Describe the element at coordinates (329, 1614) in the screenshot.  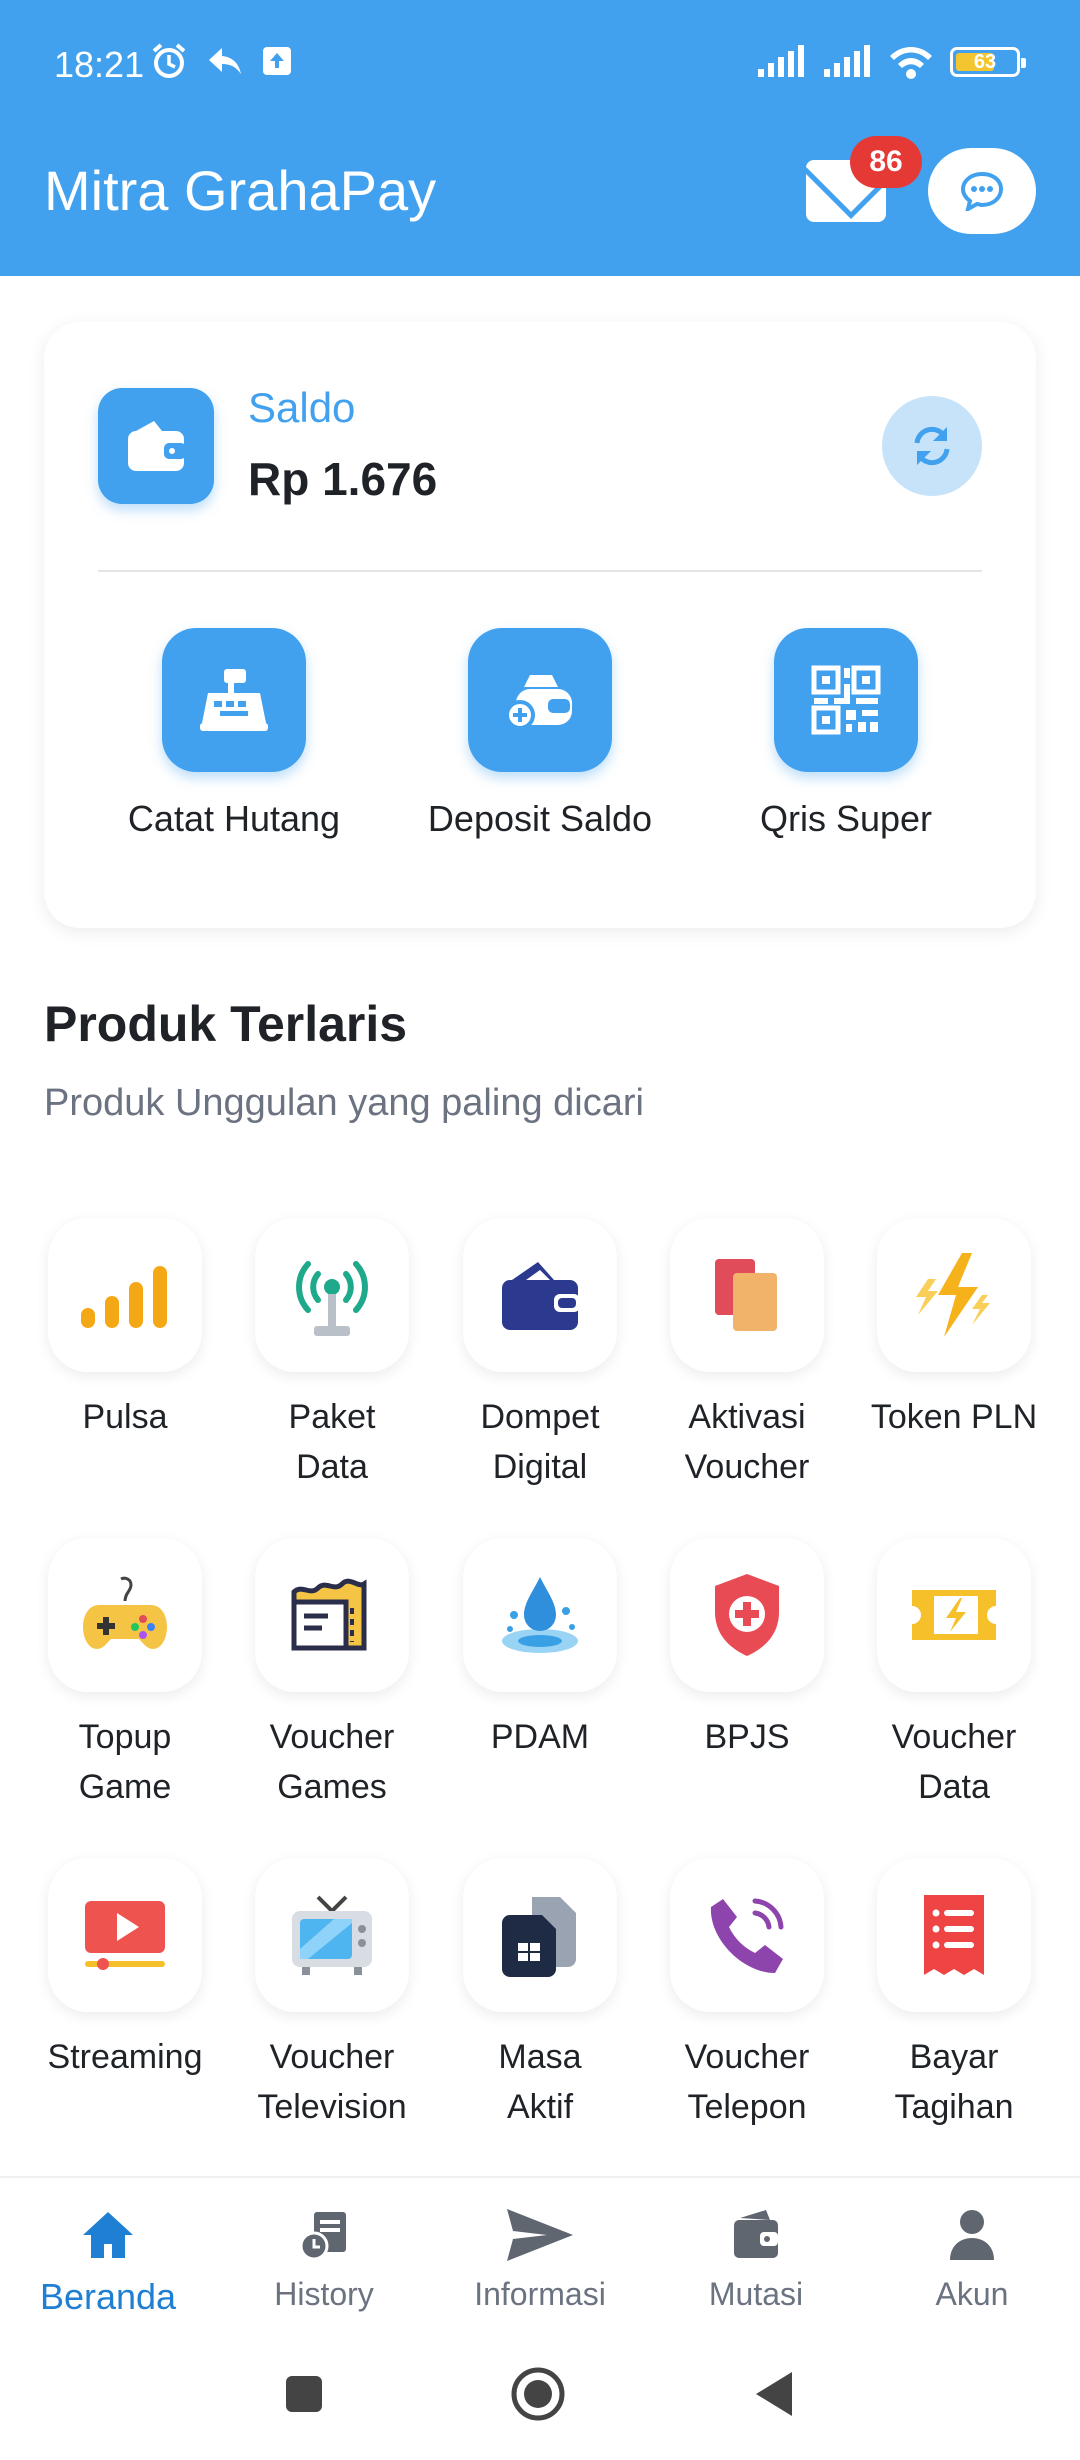
I see `game-voucher-icon` at that location.